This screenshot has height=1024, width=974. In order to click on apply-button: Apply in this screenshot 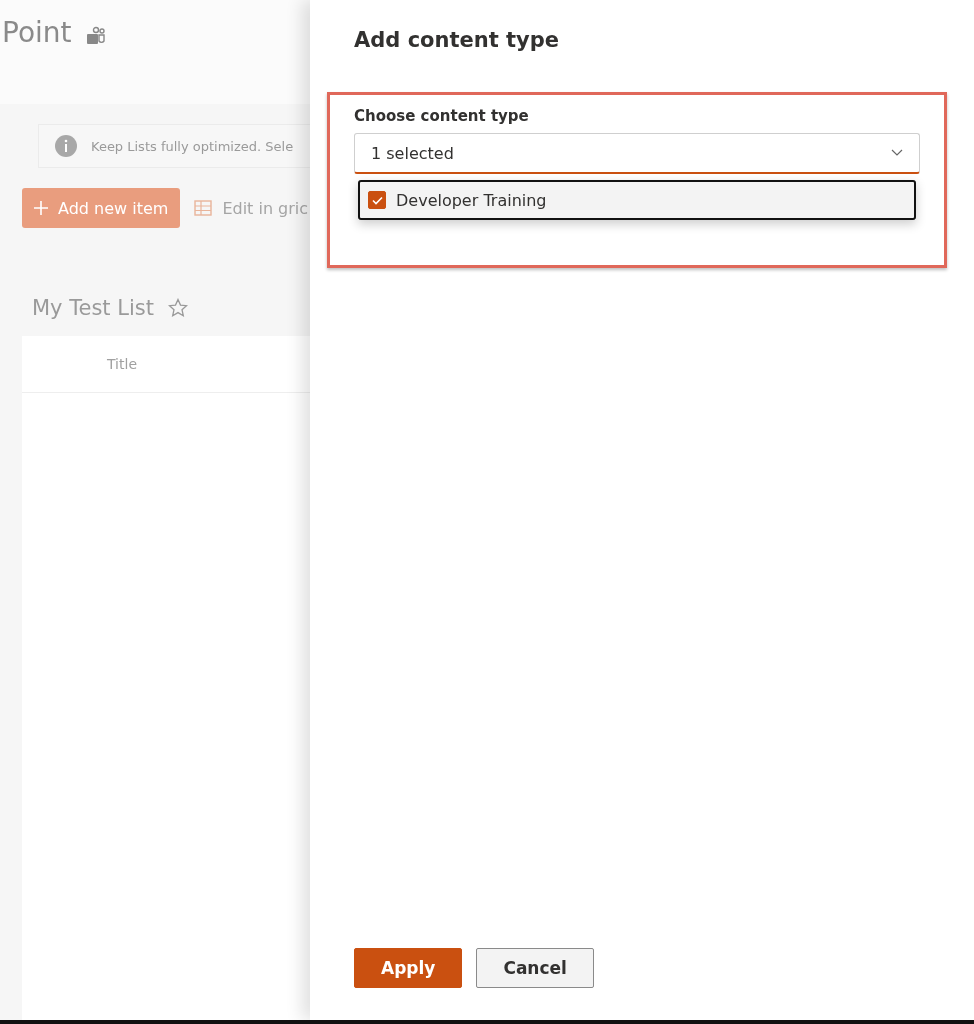, I will do `click(408, 968)`.